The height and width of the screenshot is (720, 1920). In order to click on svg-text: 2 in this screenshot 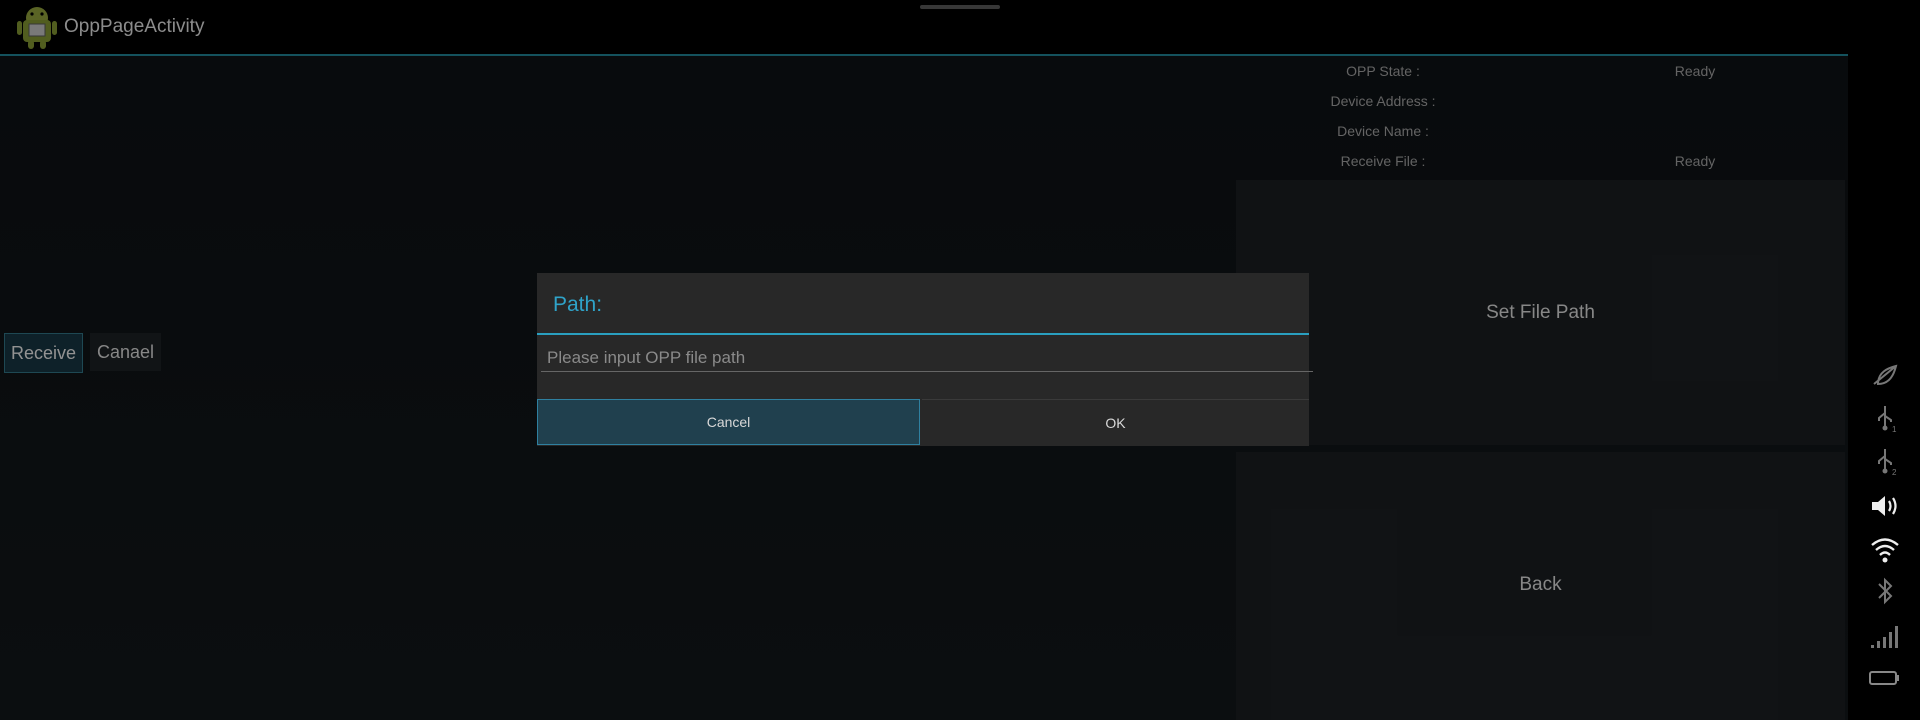, I will do `click(1894, 472)`.